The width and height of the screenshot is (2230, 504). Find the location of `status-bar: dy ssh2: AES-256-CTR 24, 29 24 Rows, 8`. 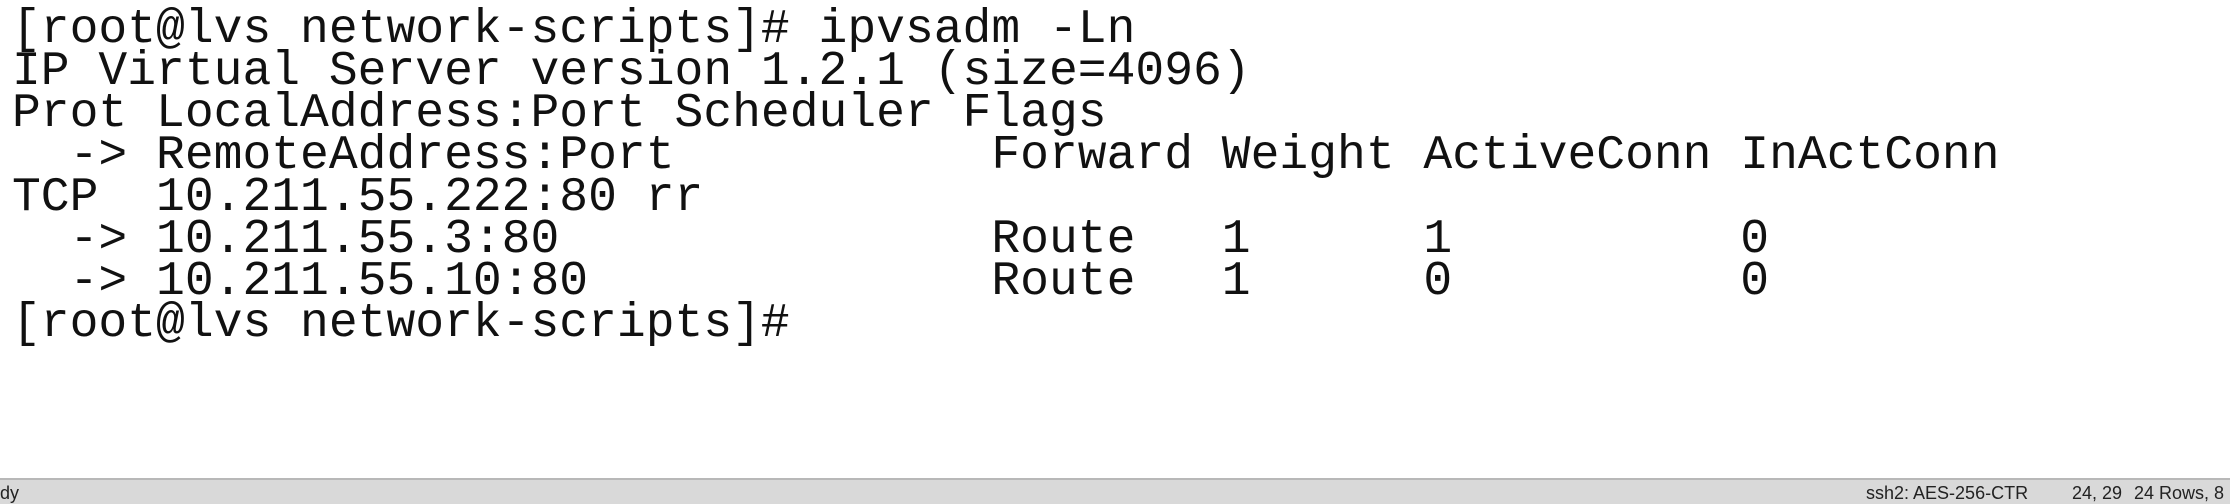

status-bar: dy ssh2: AES-256-CTR 24, 29 24 Rows, 8 is located at coordinates (1115, 491).